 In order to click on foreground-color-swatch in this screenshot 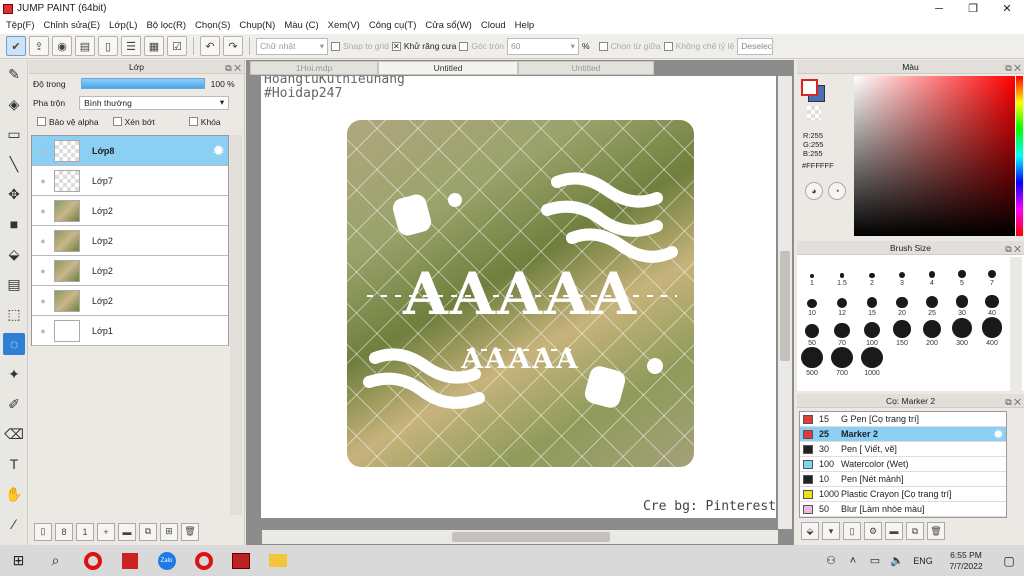, I will do `click(809, 87)`.